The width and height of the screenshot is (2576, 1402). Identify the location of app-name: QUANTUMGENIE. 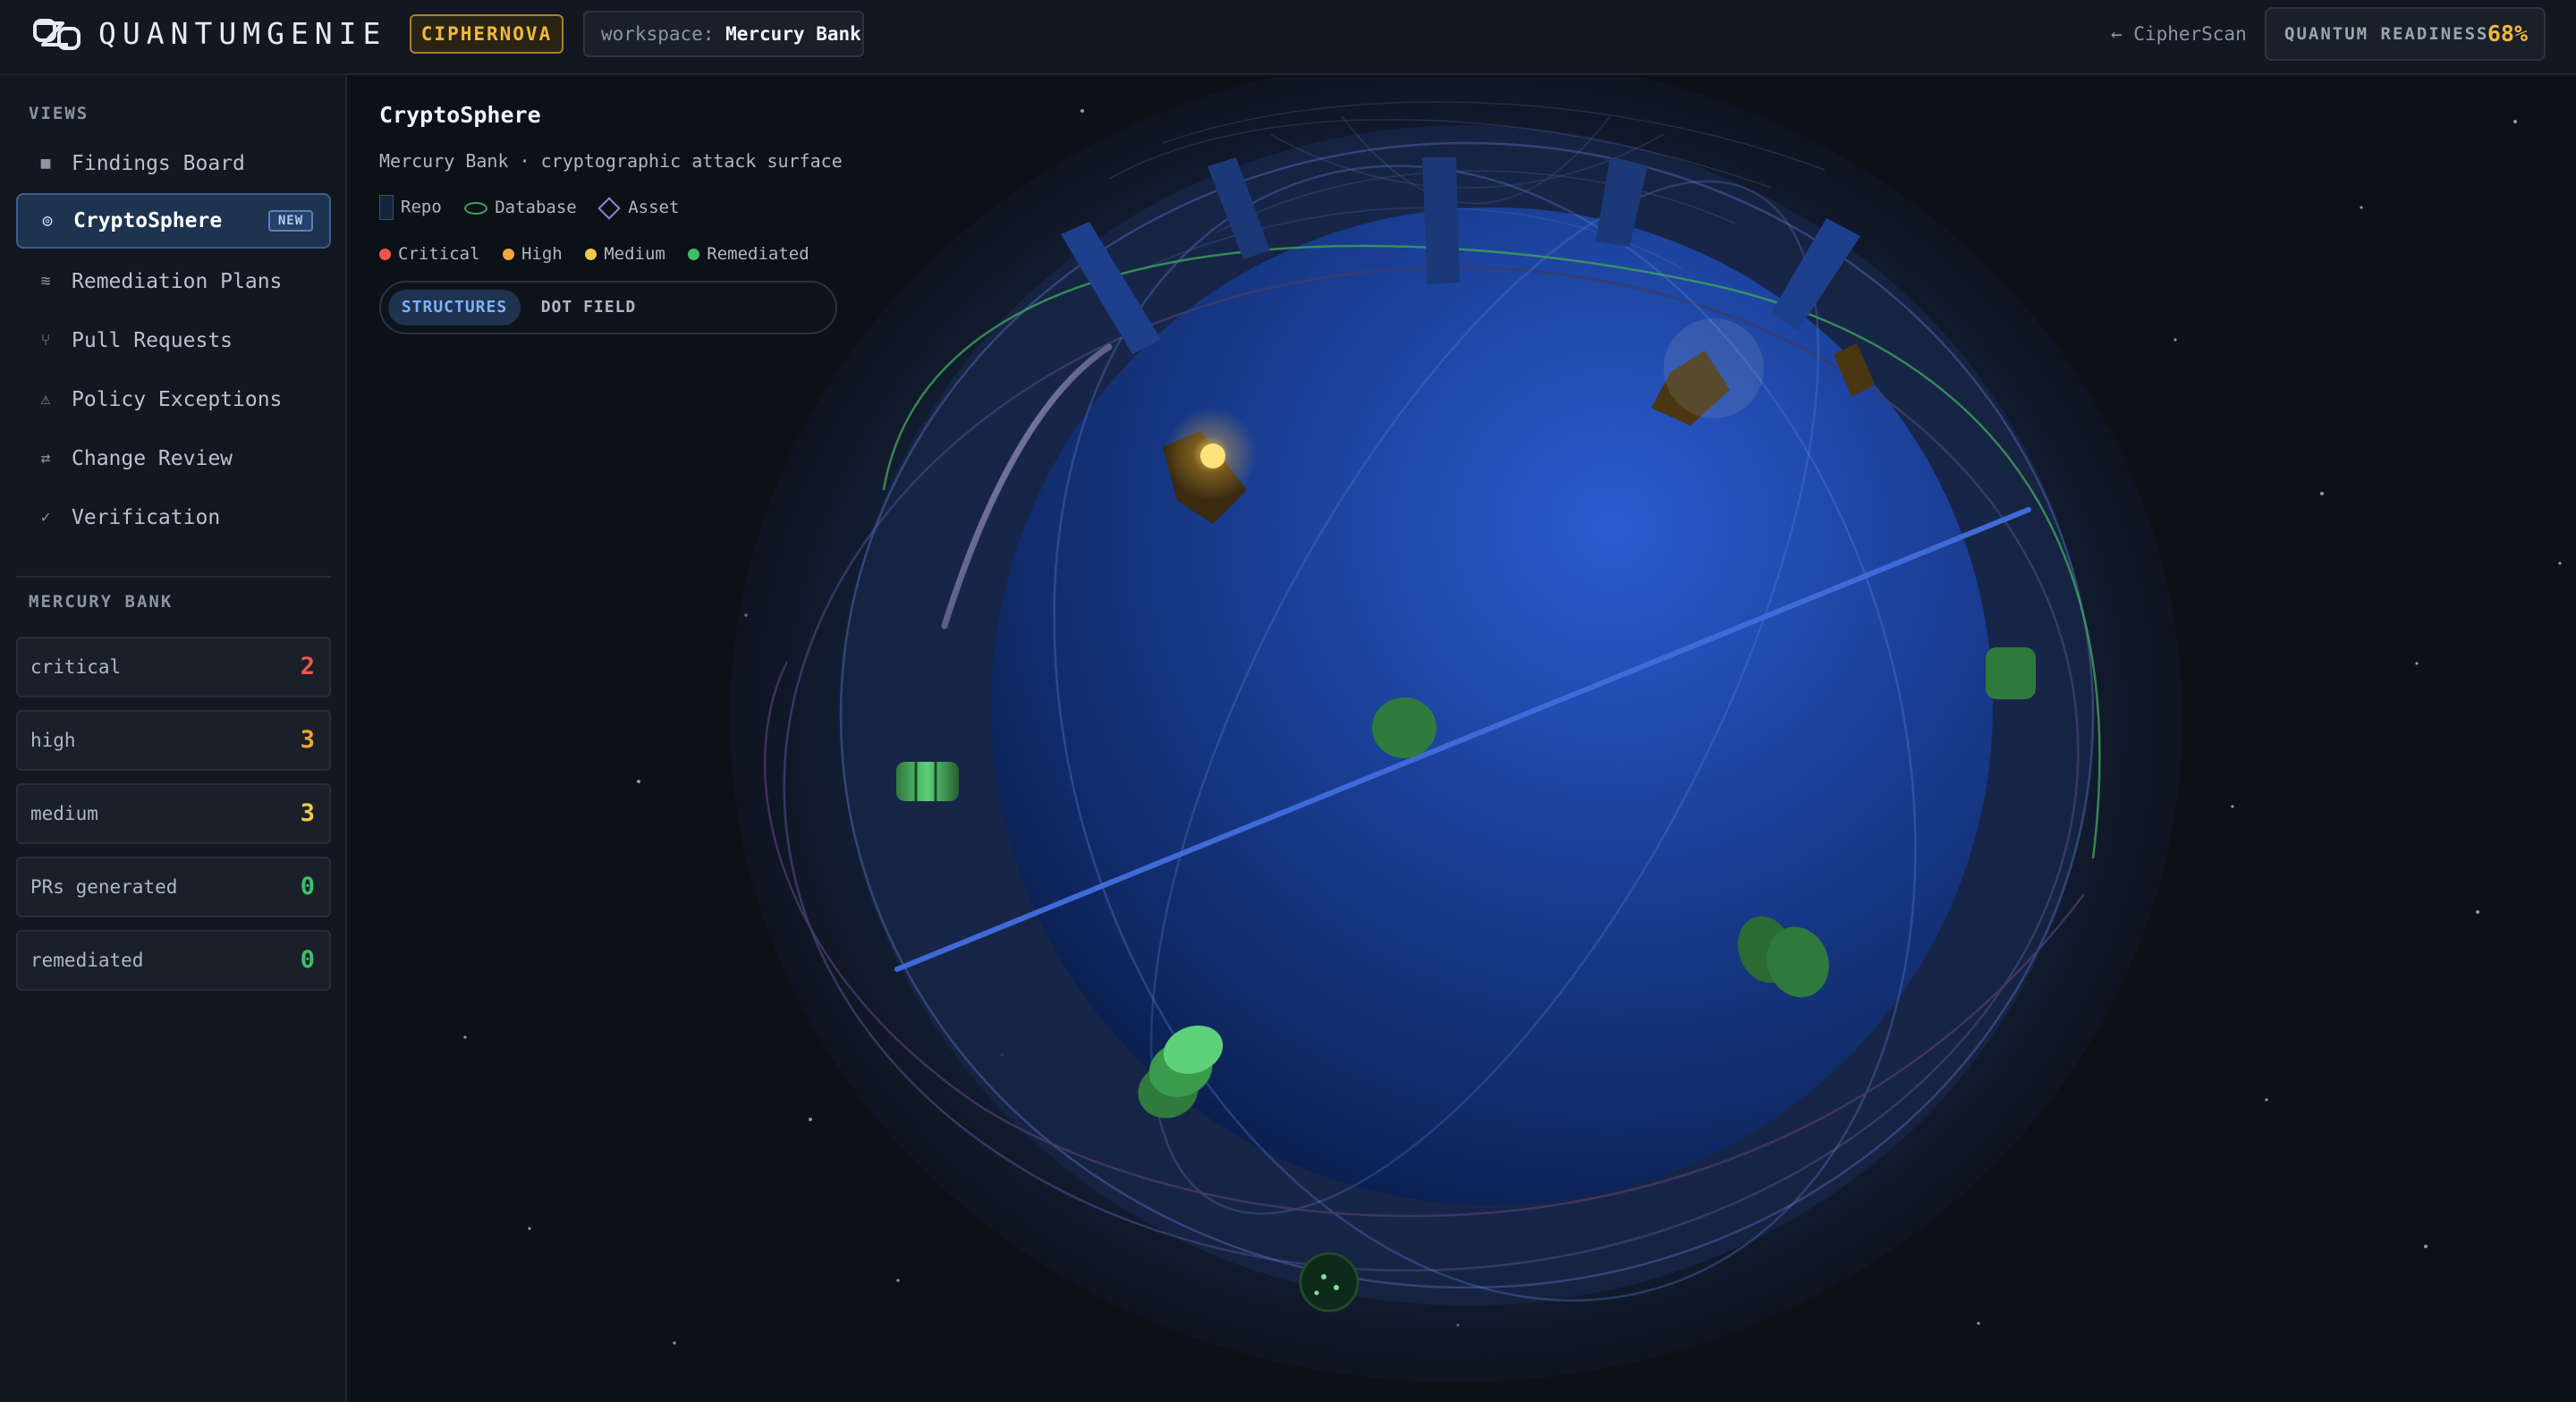
(242, 33).